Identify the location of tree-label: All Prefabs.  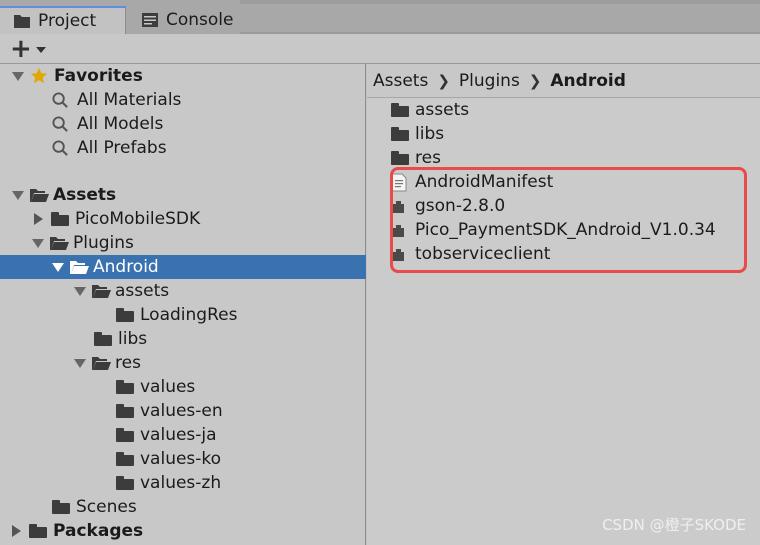
(122, 148).